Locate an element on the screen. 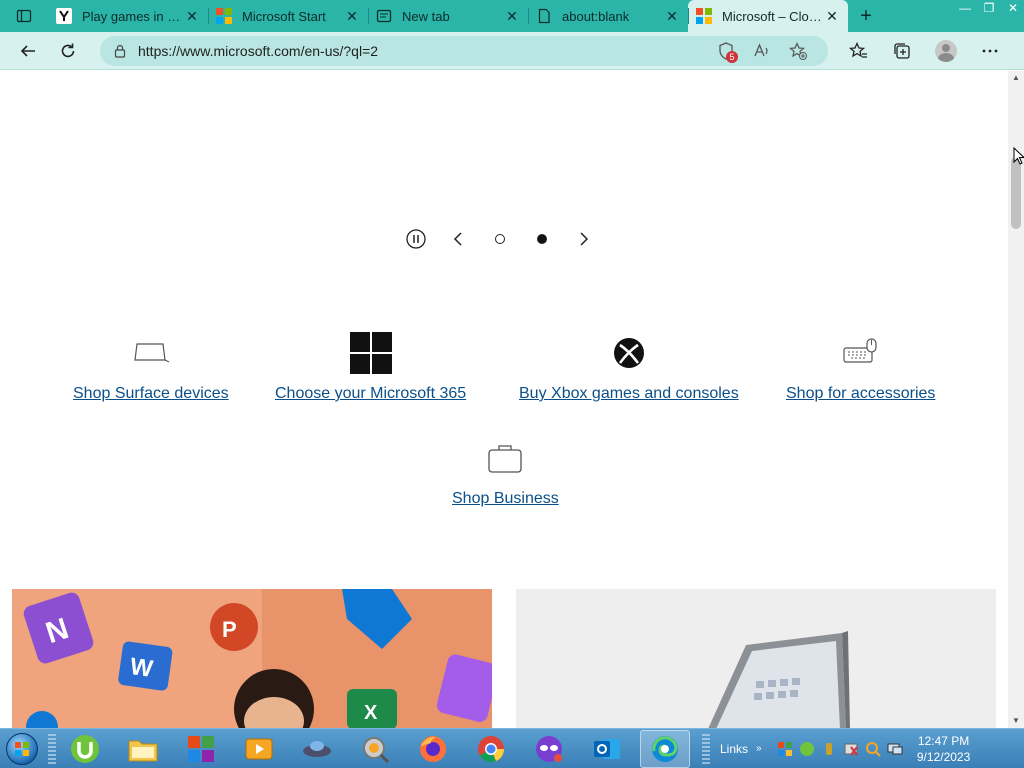 The width and height of the screenshot is (1024, 768). read-aloud-button is located at coordinates (762, 51).